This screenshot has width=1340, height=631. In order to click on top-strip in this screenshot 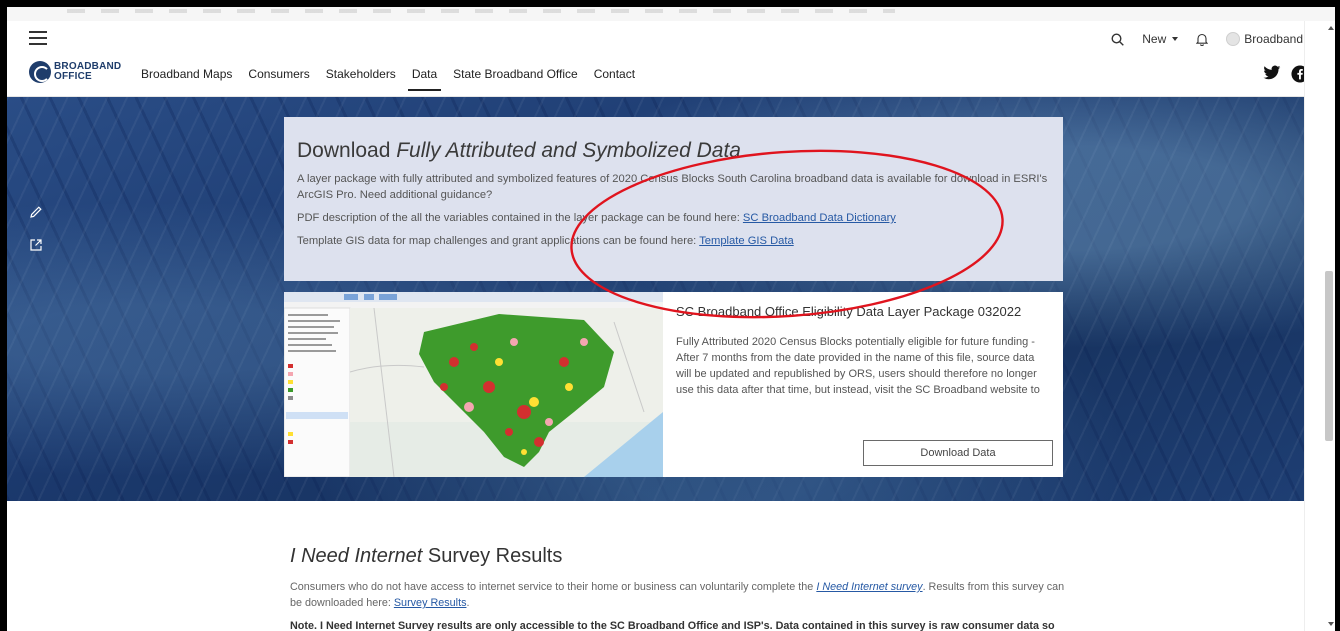, I will do `click(671, 14)`.